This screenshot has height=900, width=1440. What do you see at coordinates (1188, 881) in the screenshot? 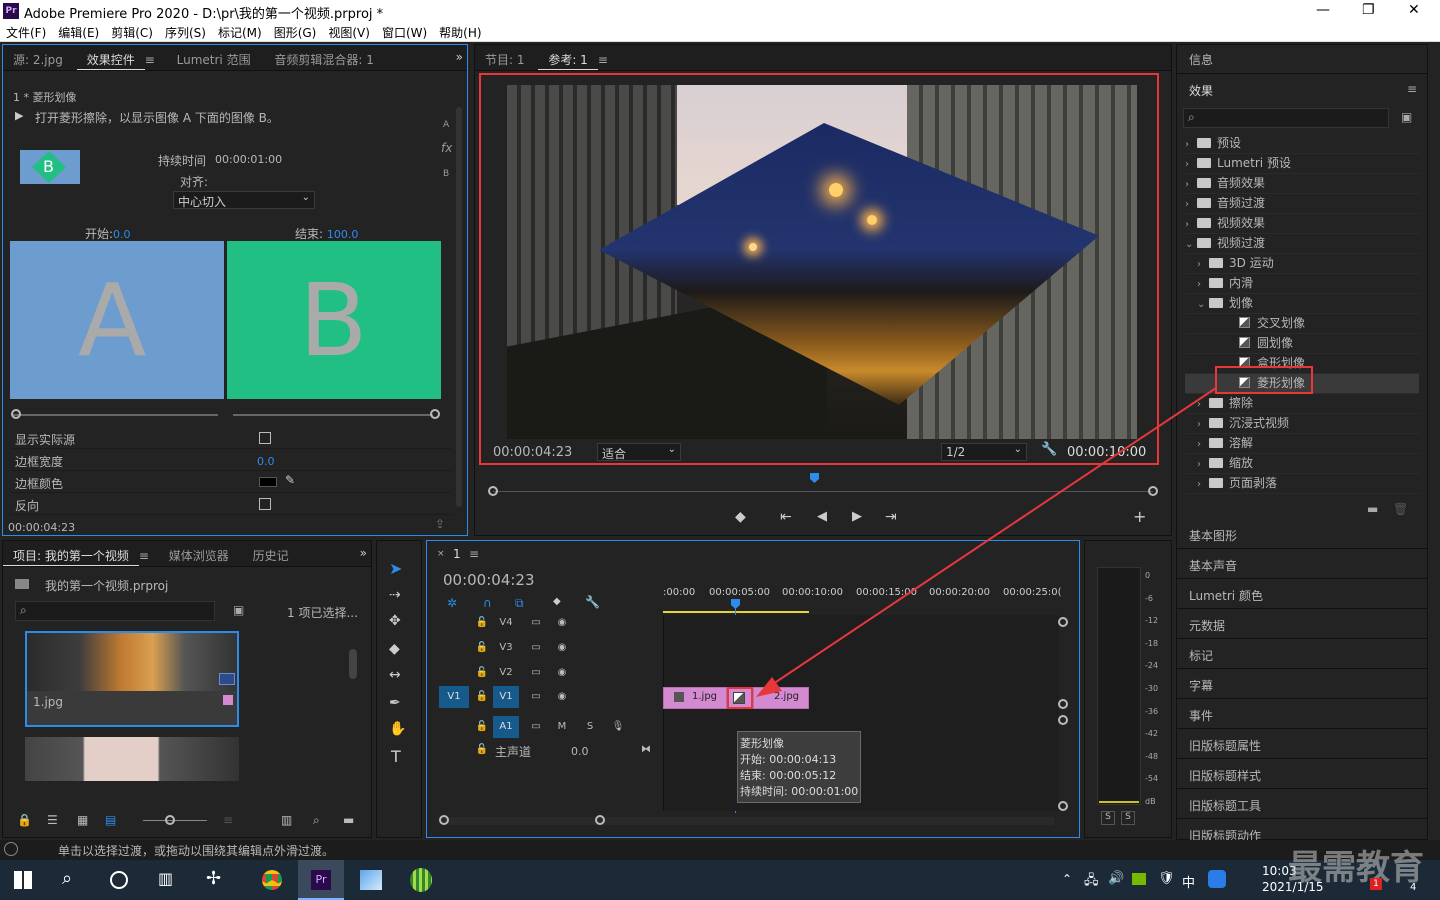
I see `ime-indicator: 中` at bounding box center [1188, 881].